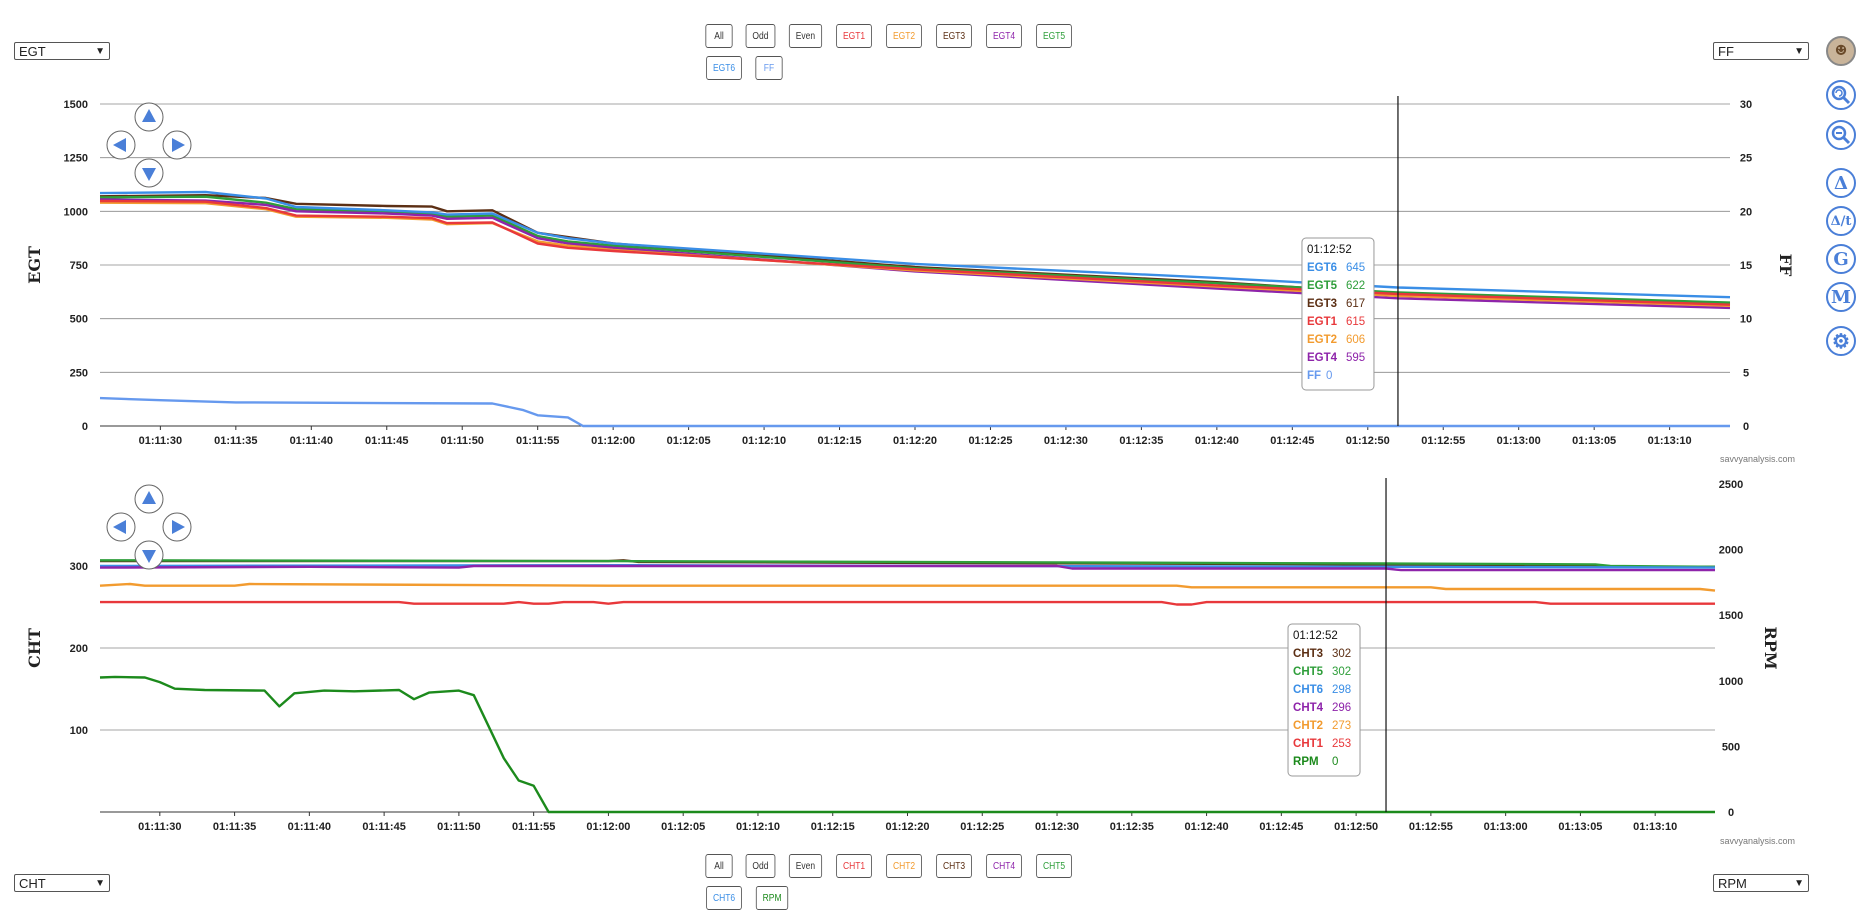 The height and width of the screenshot is (911, 1874). Describe the element at coordinates (772, 898) in the screenshot. I see `bottom-toggle-rpm: RPM` at that location.